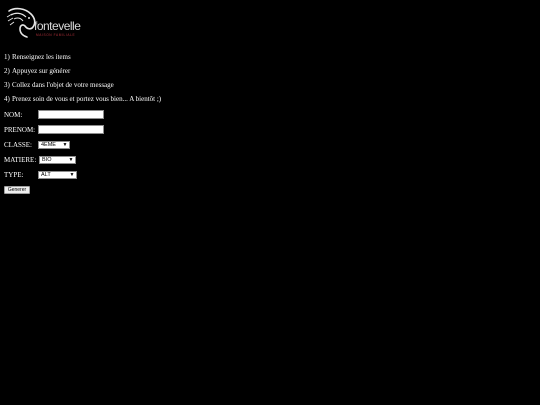  What do you see at coordinates (71, 129) in the screenshot?
I see `prenom-input` at bounding box center [71, 129].